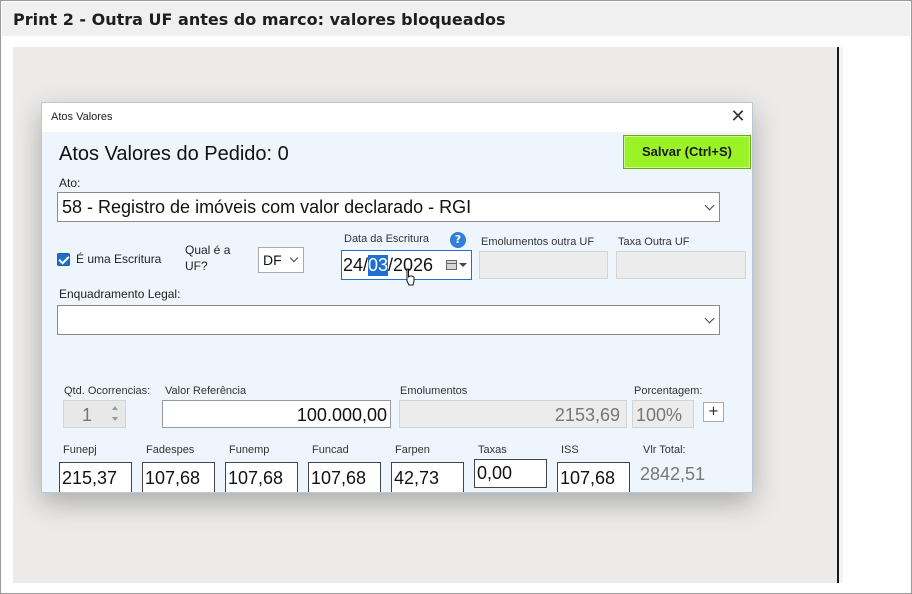 The image size is (912, 594). Describe the element at coordinates (451, 265) in the screenshot. I see `calendar-icon` at that location.